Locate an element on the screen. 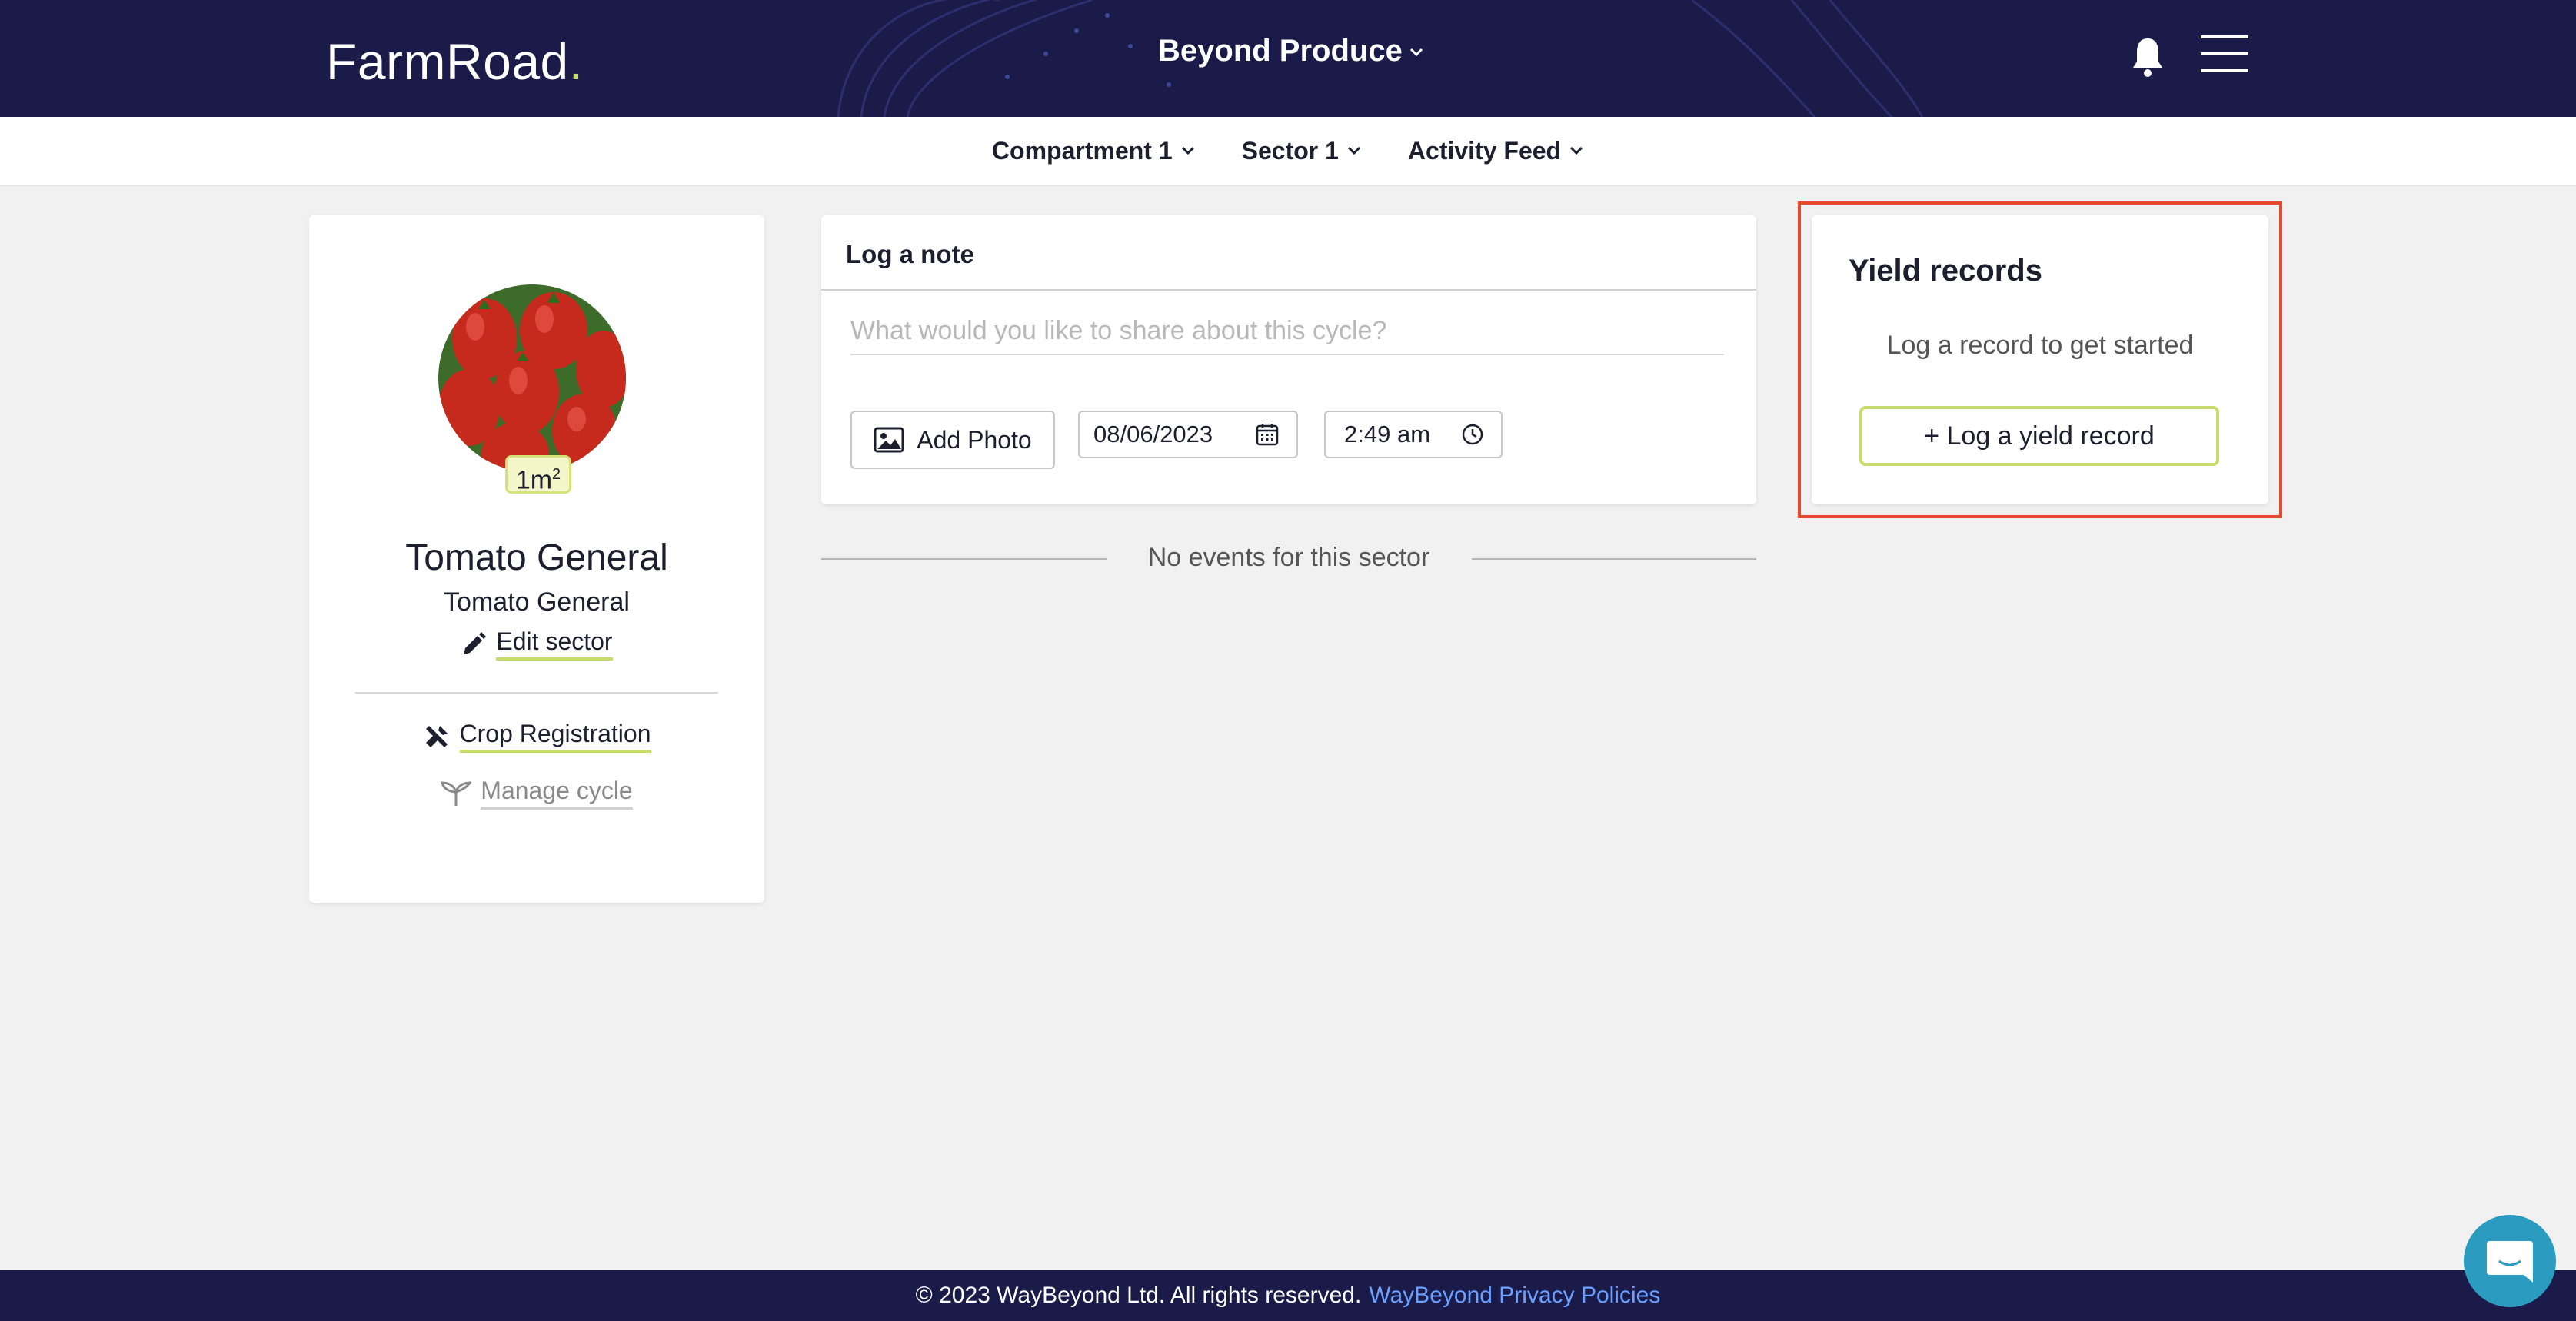  manage-cycle-link: Manage cycle is located at coordinates (536, 793).